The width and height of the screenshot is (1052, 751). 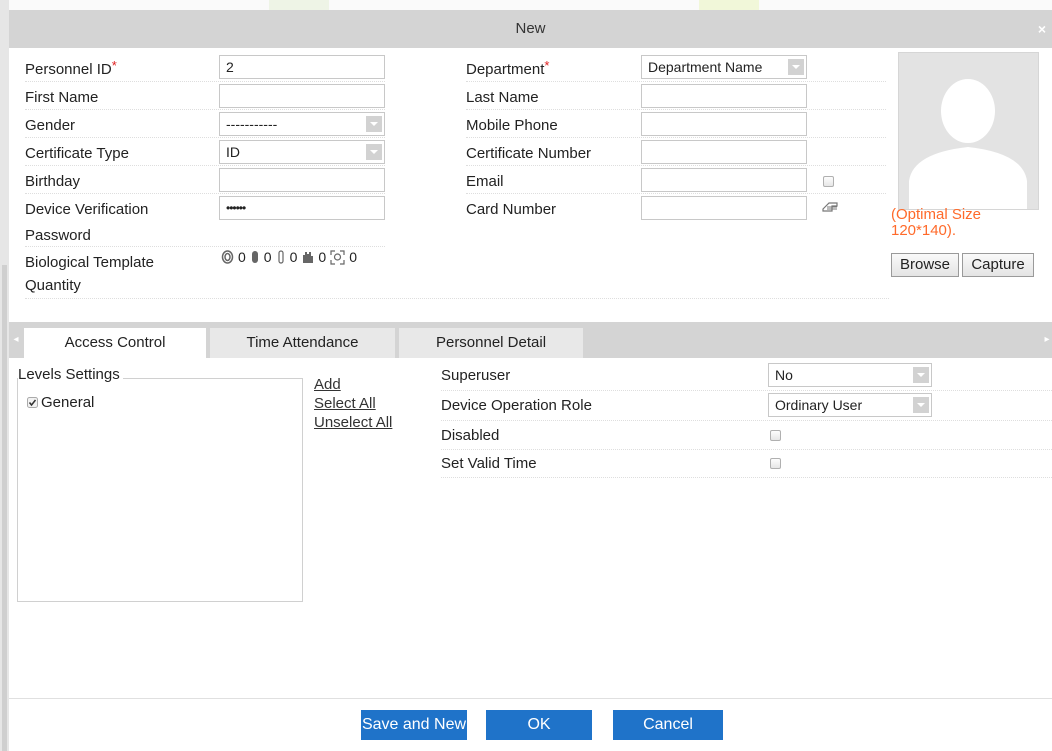 What do you see at coordinates (327, 384) in the screenshot?
I see `add-level-link: Add` at bounding box center [327, 384].